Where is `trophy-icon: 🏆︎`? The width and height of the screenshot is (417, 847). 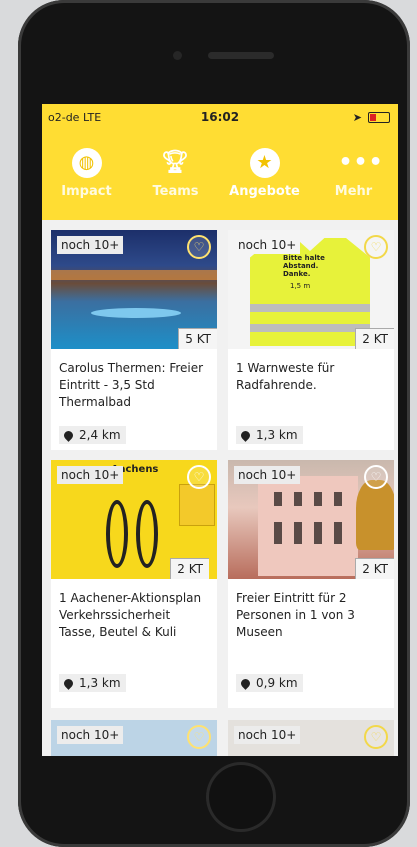
trophy-icon: 🏆︎ is located at coordinates (175, 162).